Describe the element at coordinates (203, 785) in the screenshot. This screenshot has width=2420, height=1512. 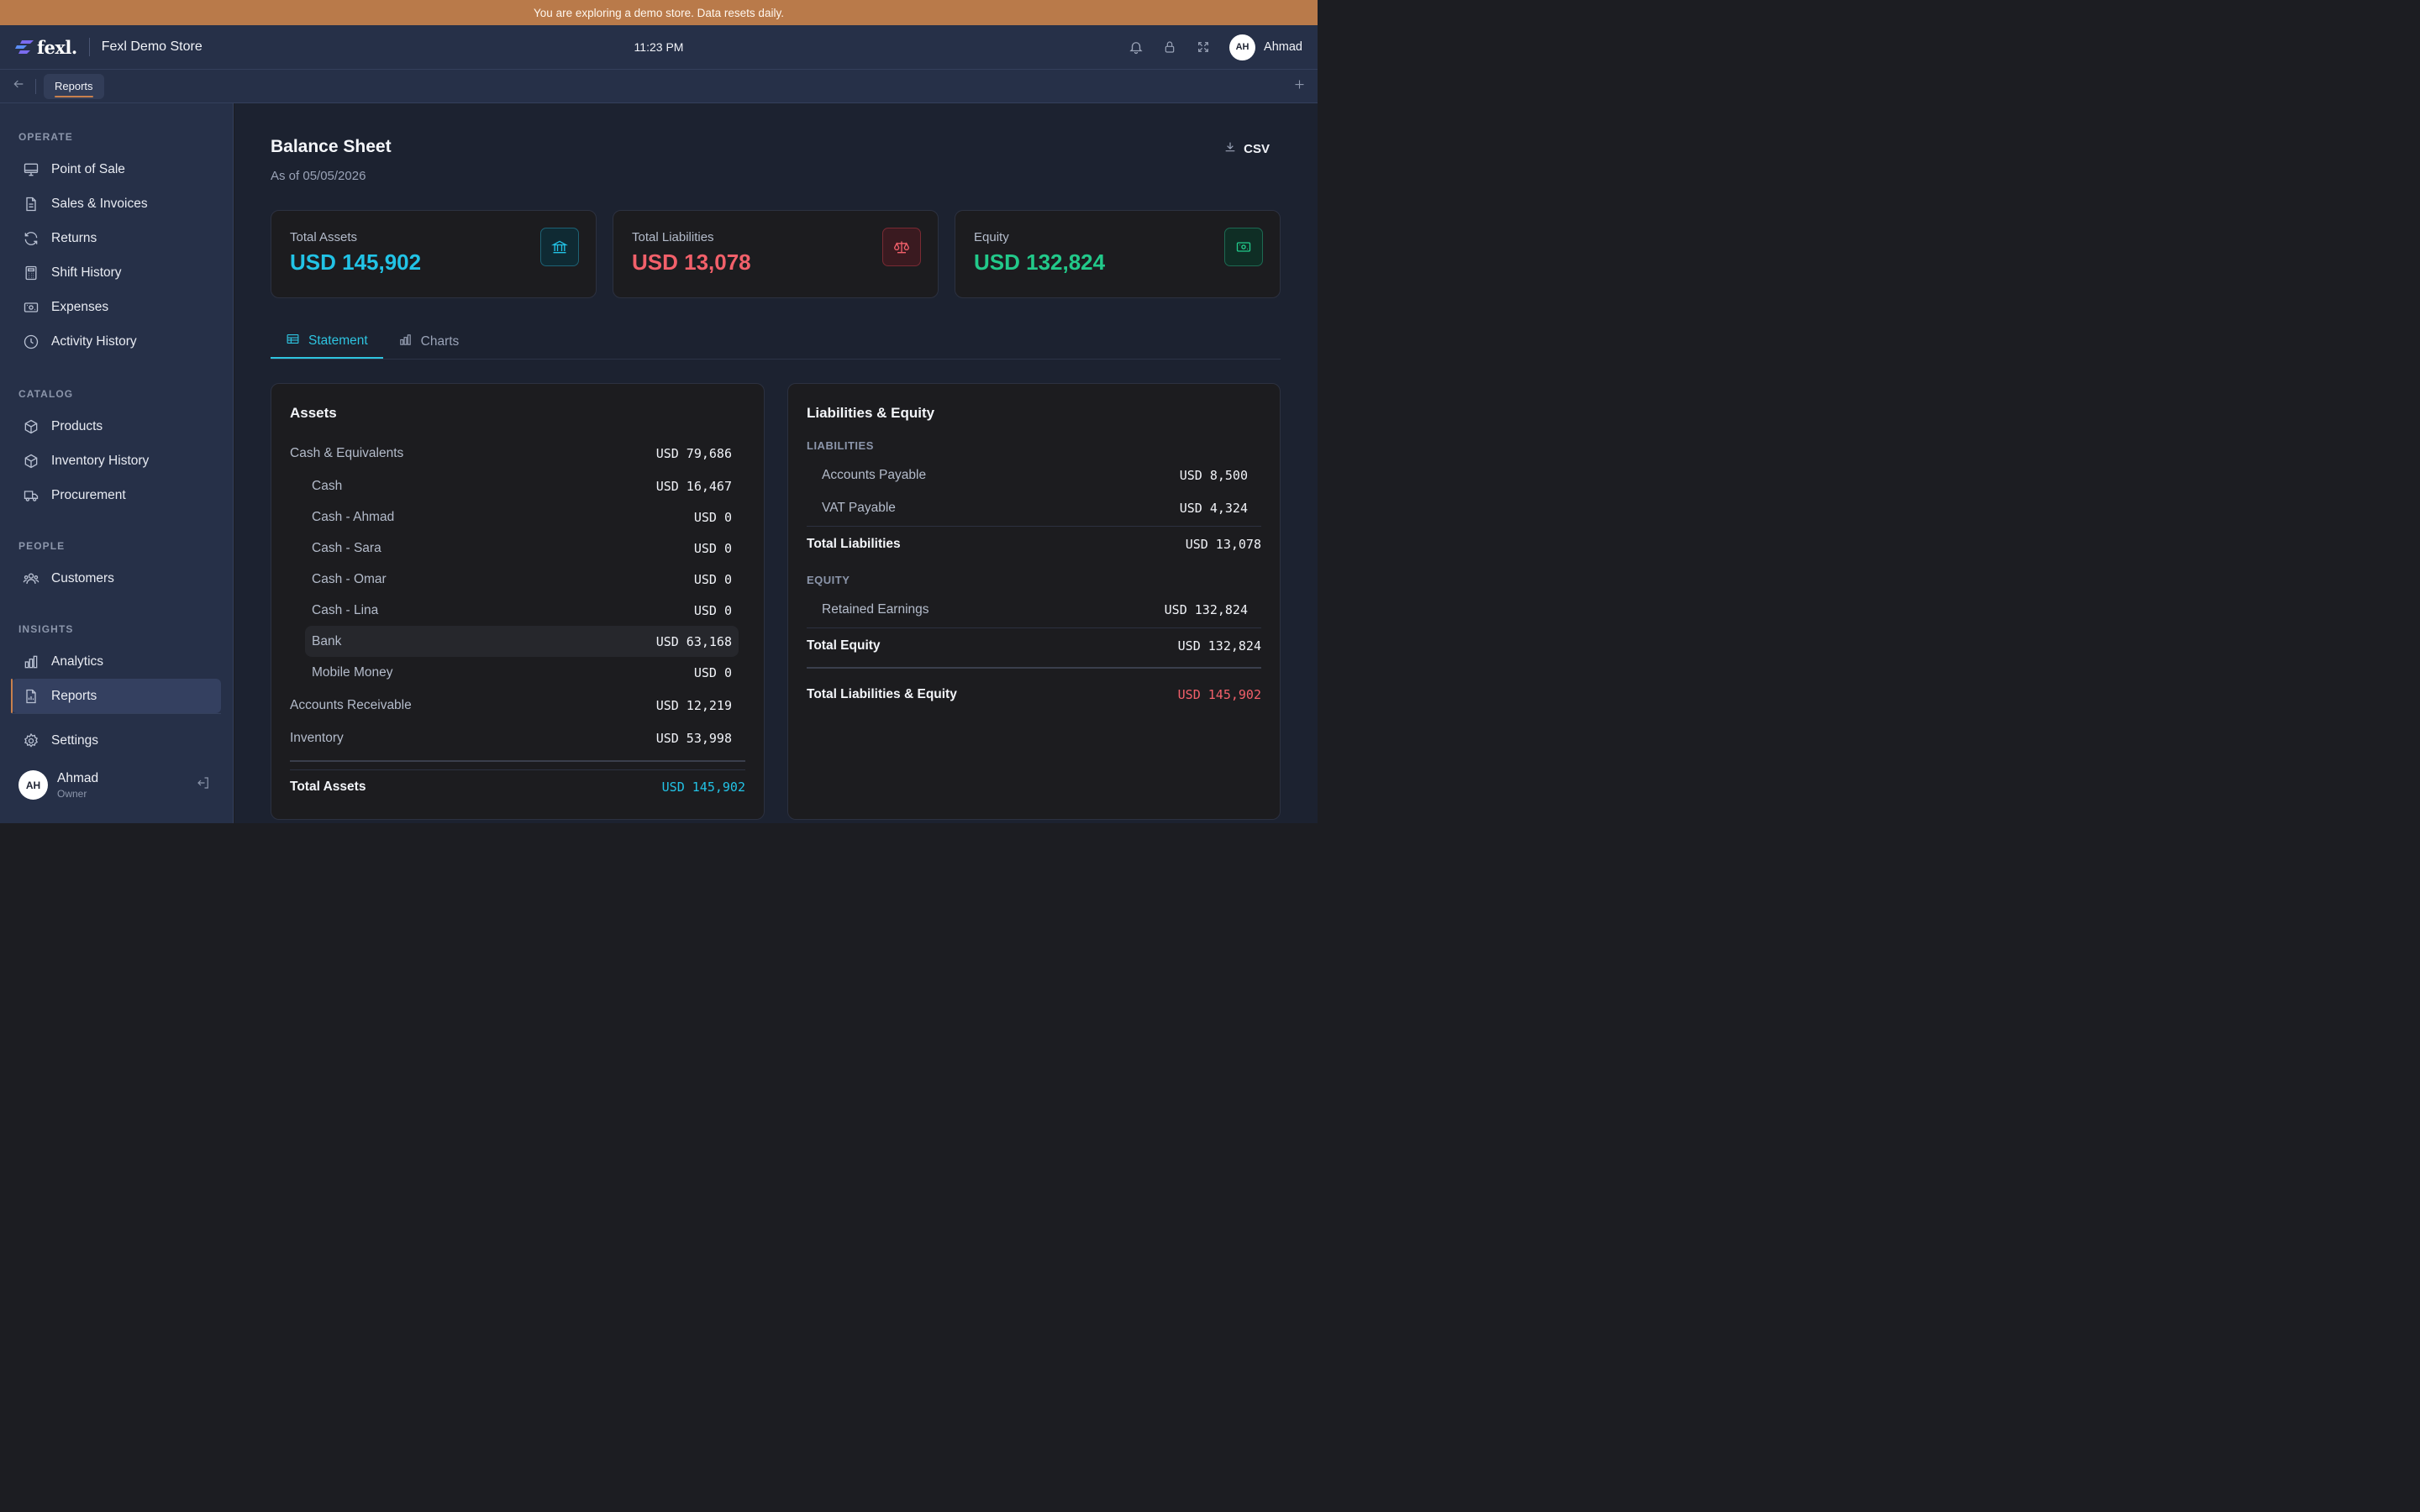
I see `logout-icon` at that location.